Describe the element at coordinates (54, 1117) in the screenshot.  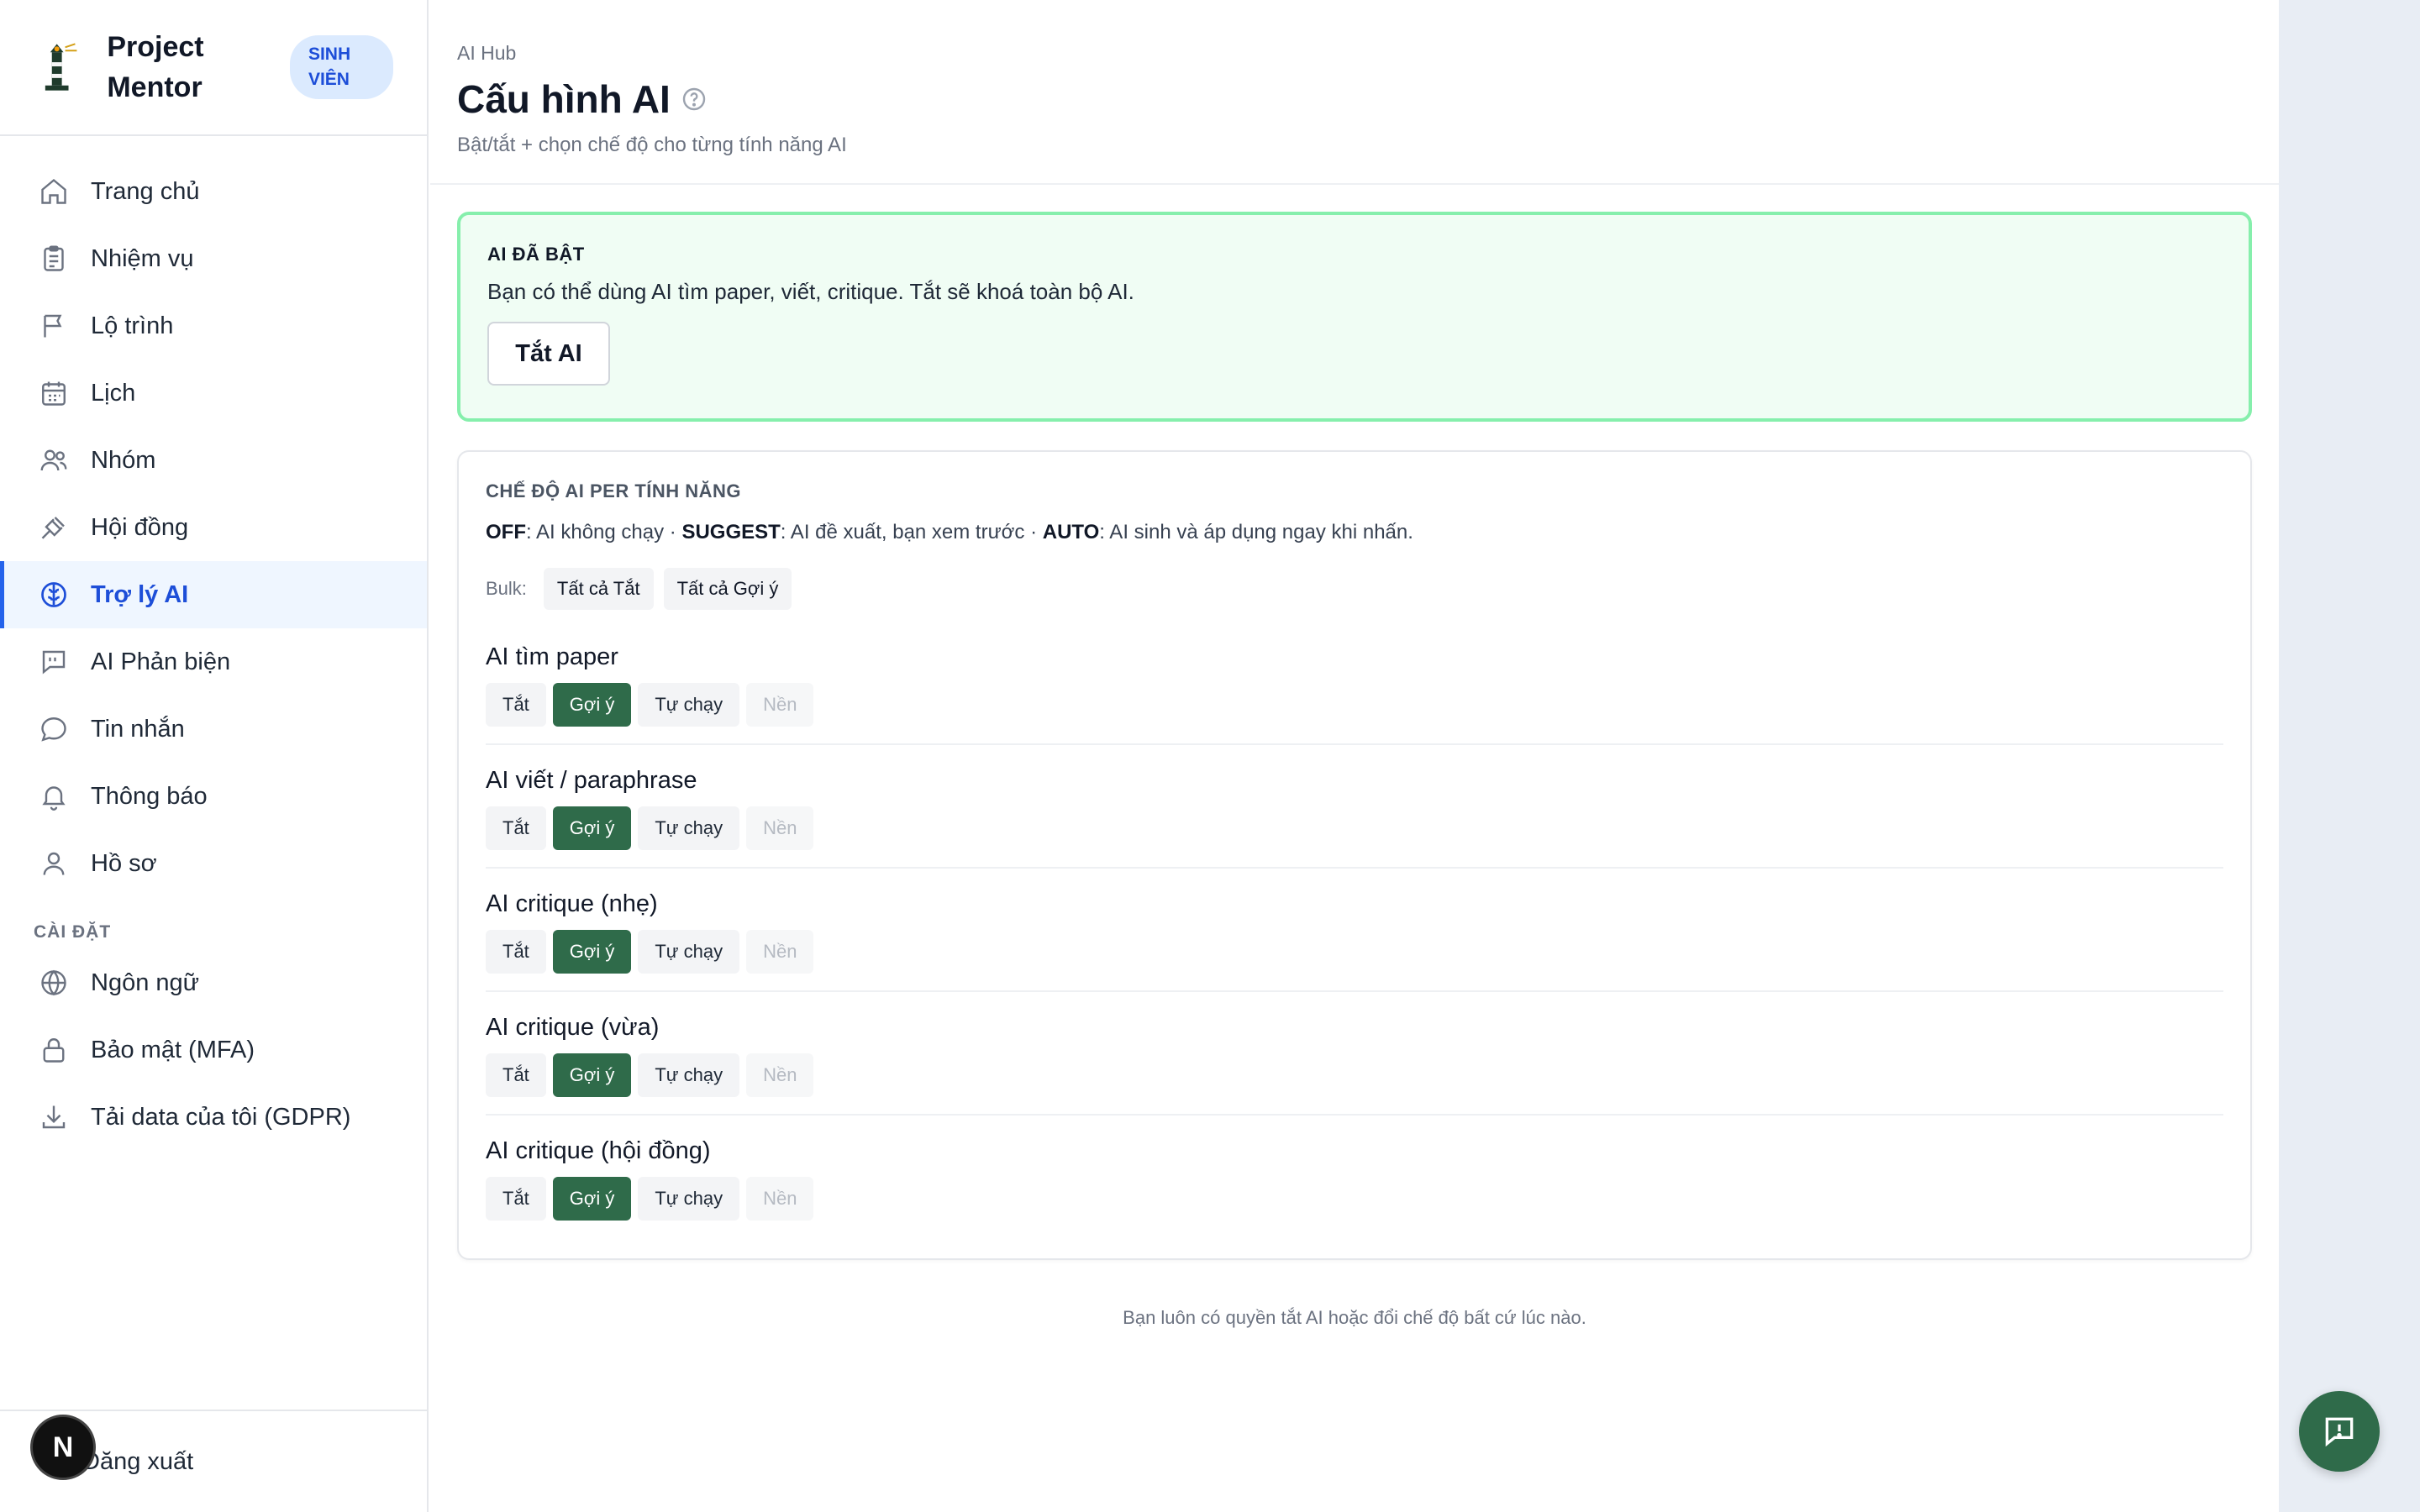
I see `download-icon` at that location.